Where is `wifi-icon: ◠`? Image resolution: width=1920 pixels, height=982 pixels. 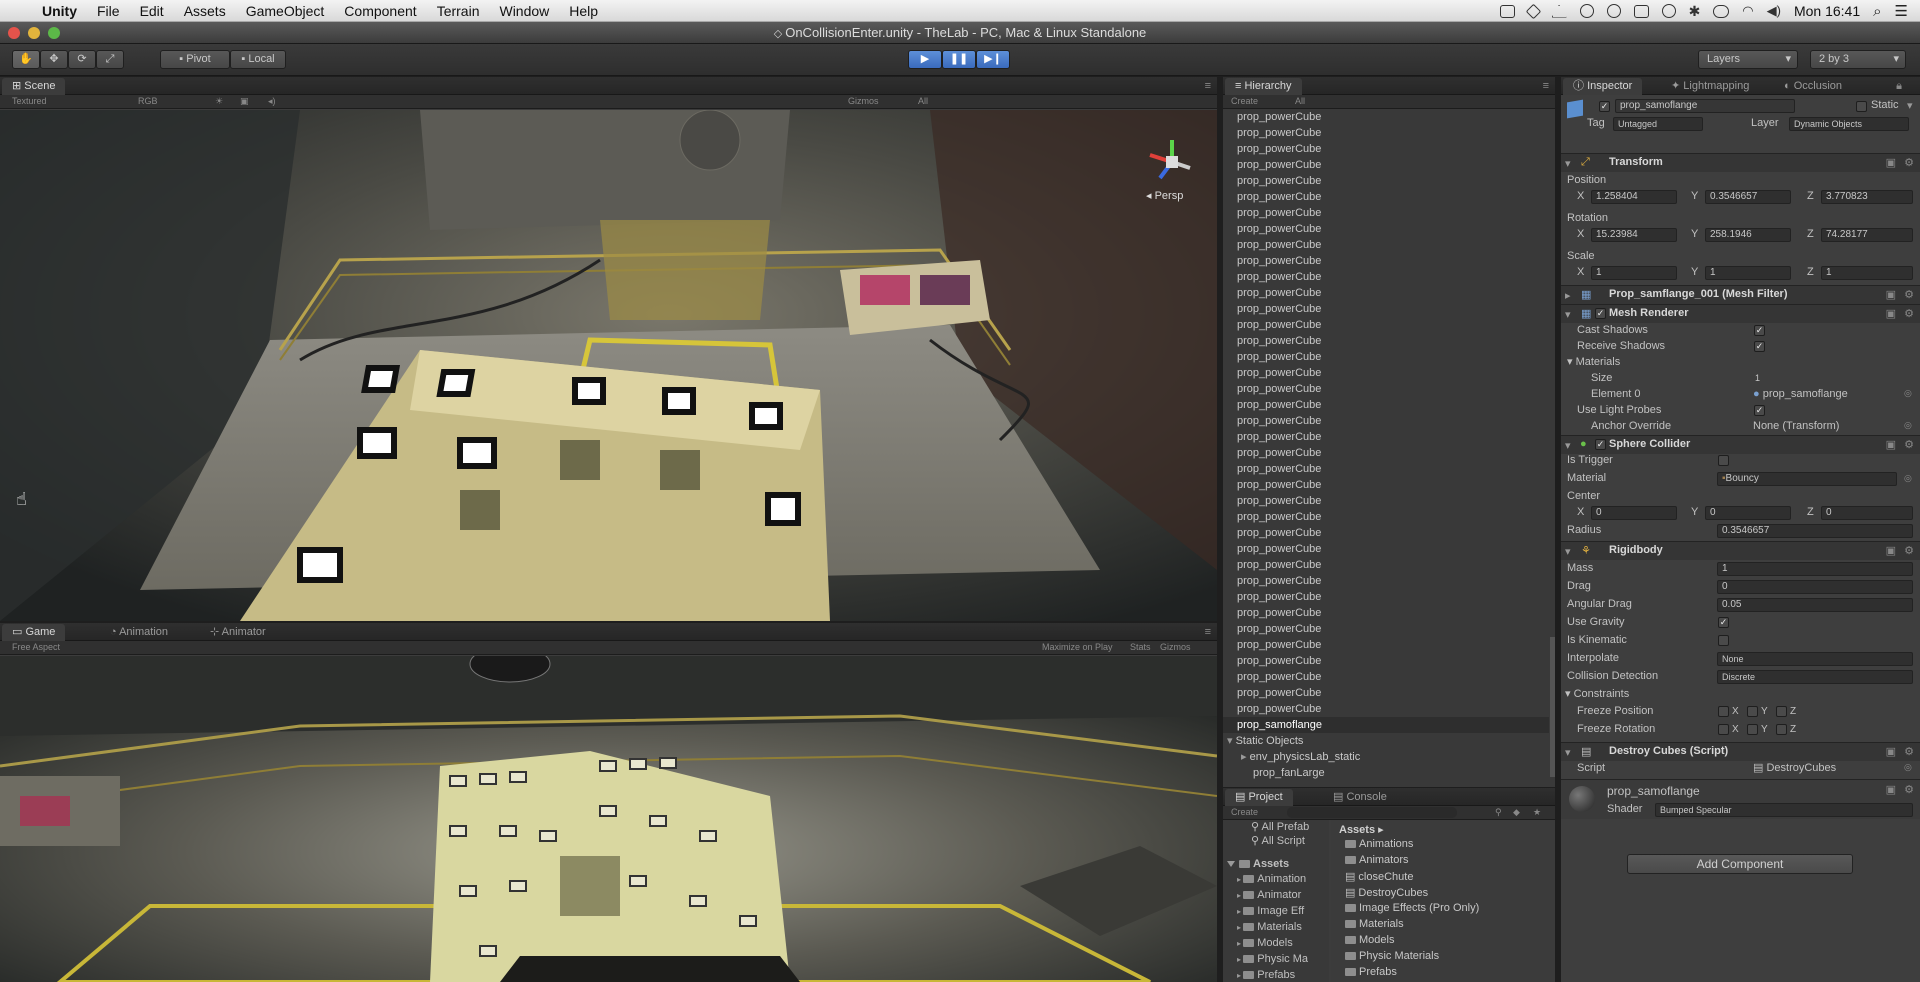
wifi-icon: ◠ is located at coordinates (1747, 11).